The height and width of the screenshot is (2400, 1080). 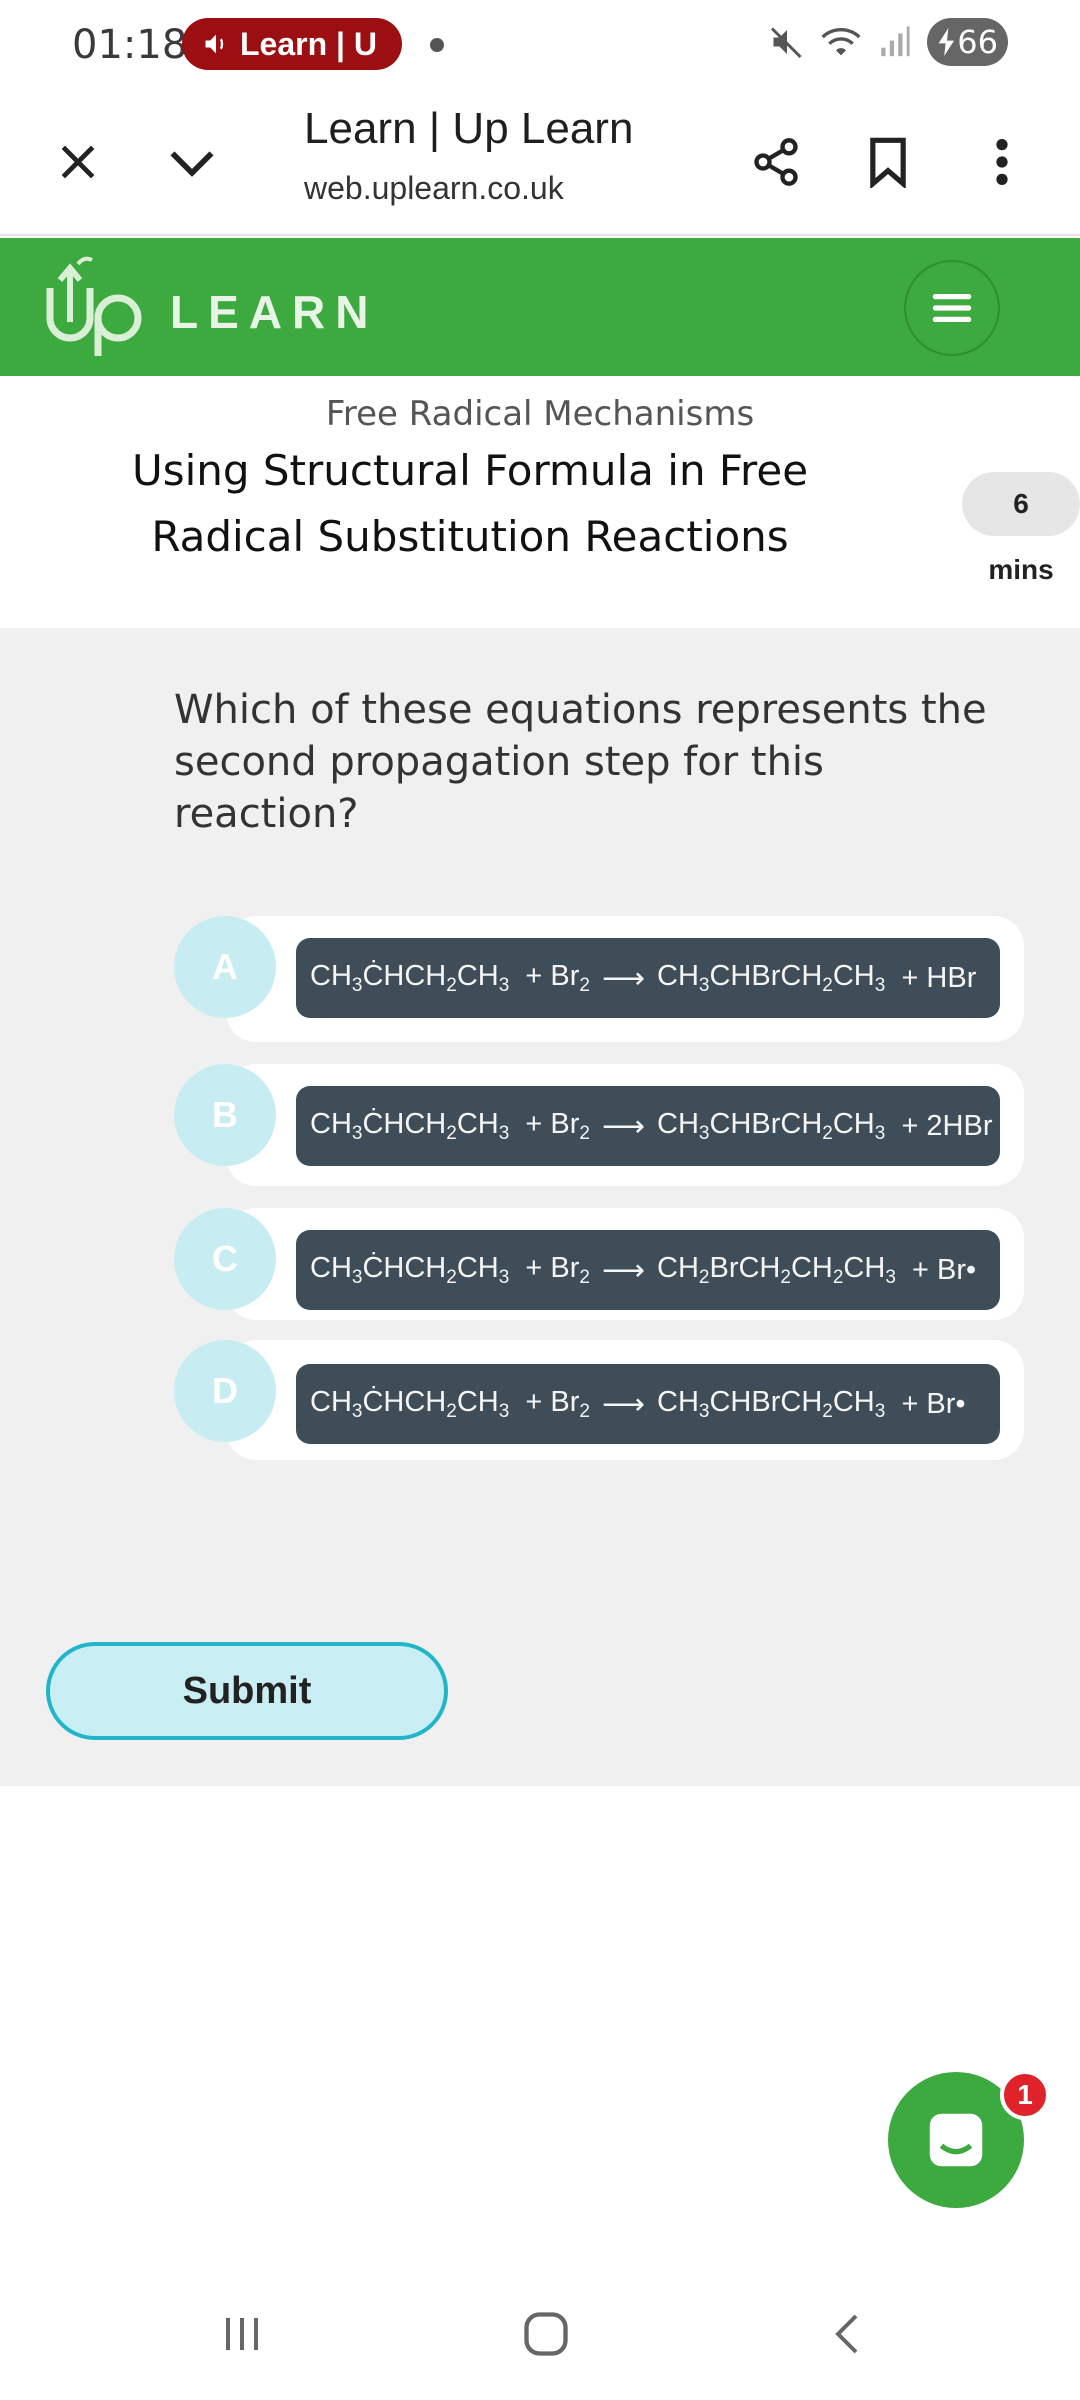 What do you see at coordinates (308, 43) in the screenshot?
I see `media-label: Learn | U` at bounding box center [308, 43].